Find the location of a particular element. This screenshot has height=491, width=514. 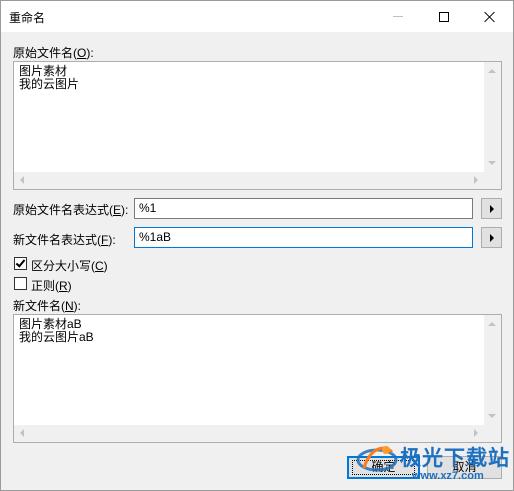

new-expression-input: %1aB is located at coordinates (303, 237).